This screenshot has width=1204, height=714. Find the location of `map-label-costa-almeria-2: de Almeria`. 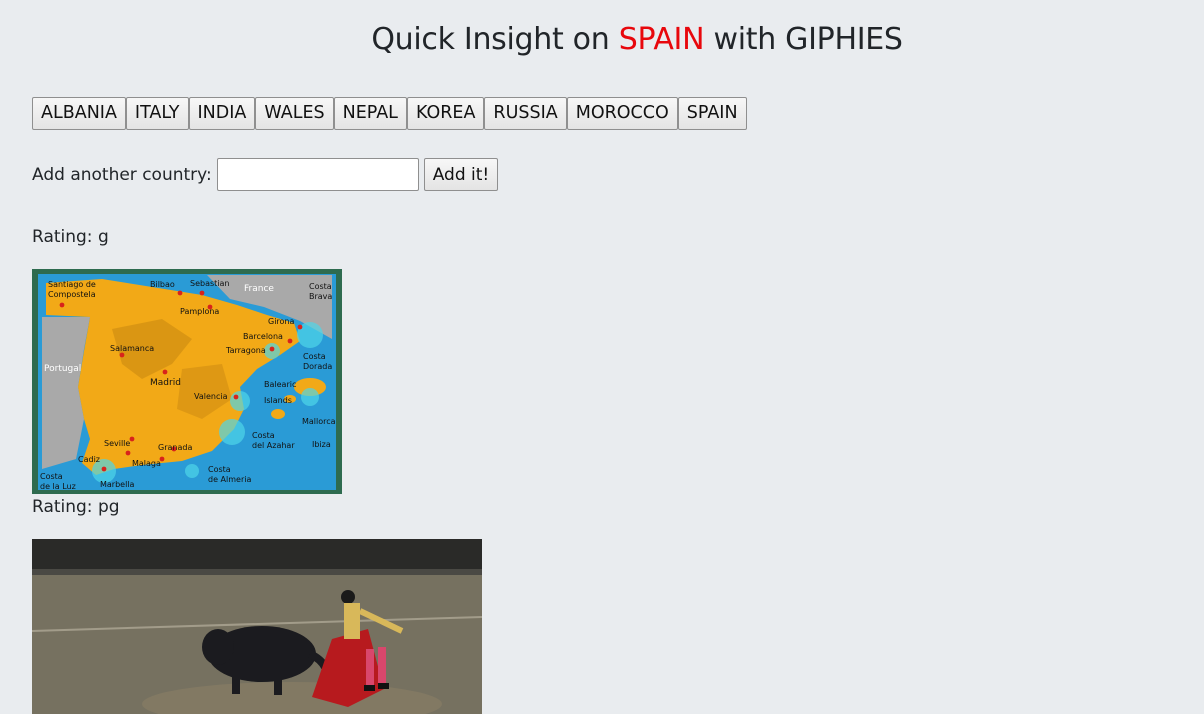

map-label-costa-almeria-2: de Almeria is located at coordinates (229, 479).